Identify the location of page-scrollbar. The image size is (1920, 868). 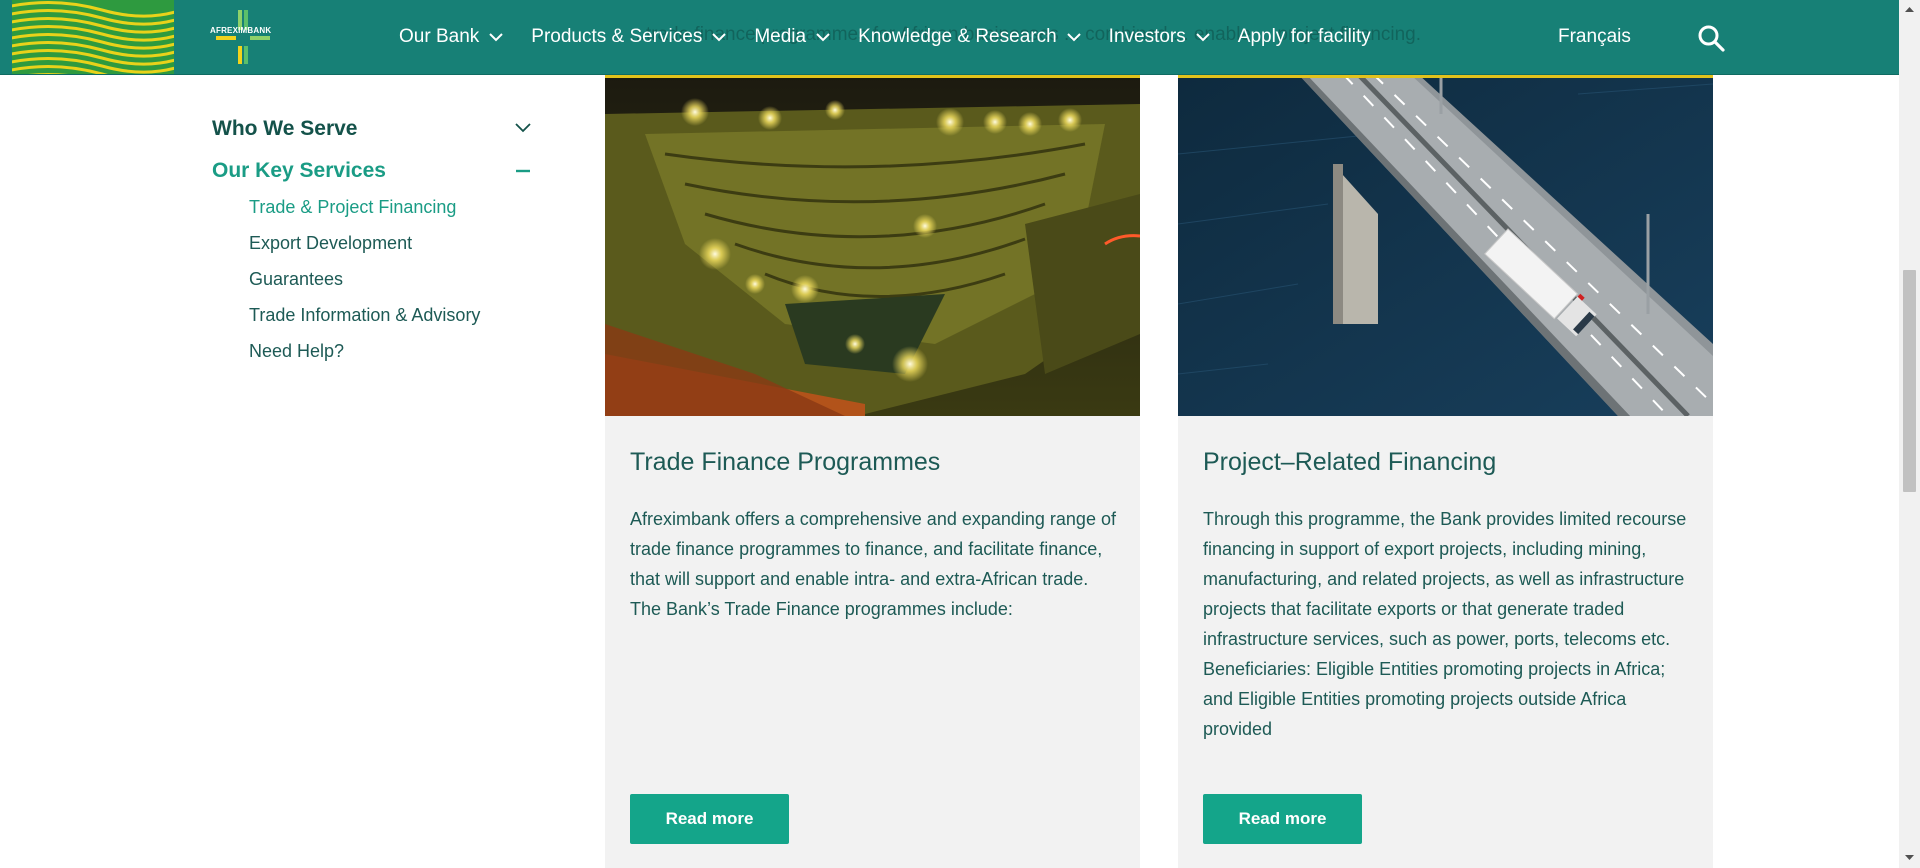
(1909, 434).